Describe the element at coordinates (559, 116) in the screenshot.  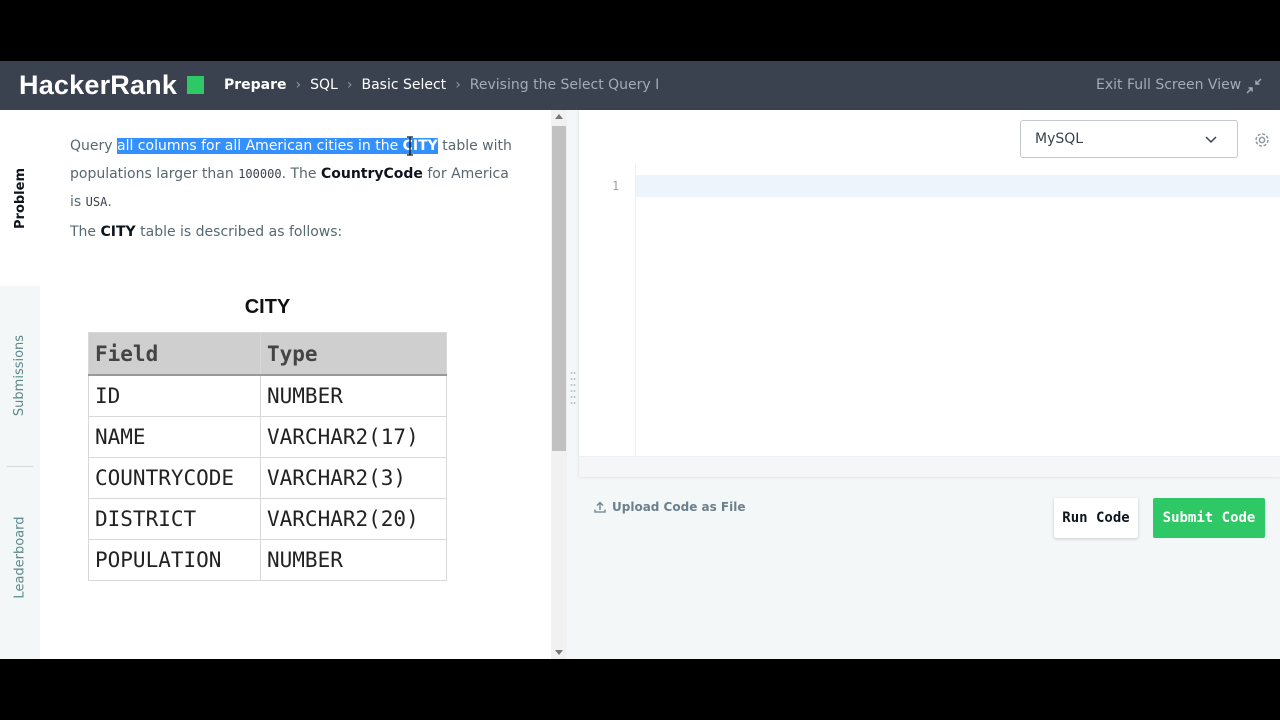
I see `scroll-up-icon` at that location.